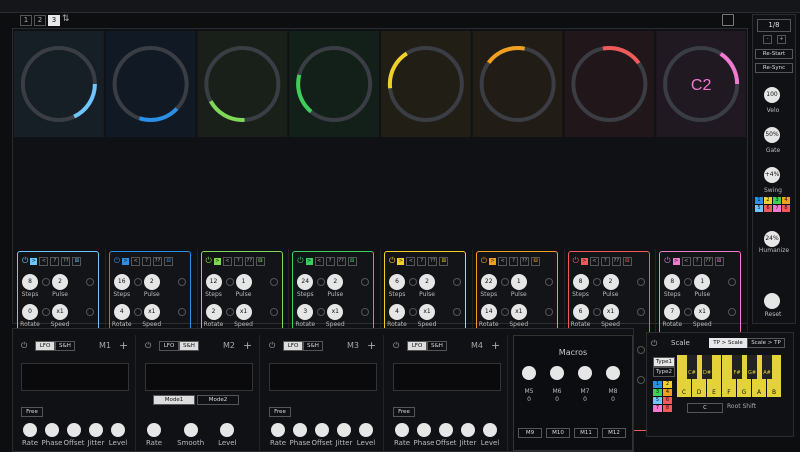 This screenshot has width=800, height=452. What do you see at coordinates (705, 408) in the screenshot?
I see `root-select: C` at bounding box center [705, 408].